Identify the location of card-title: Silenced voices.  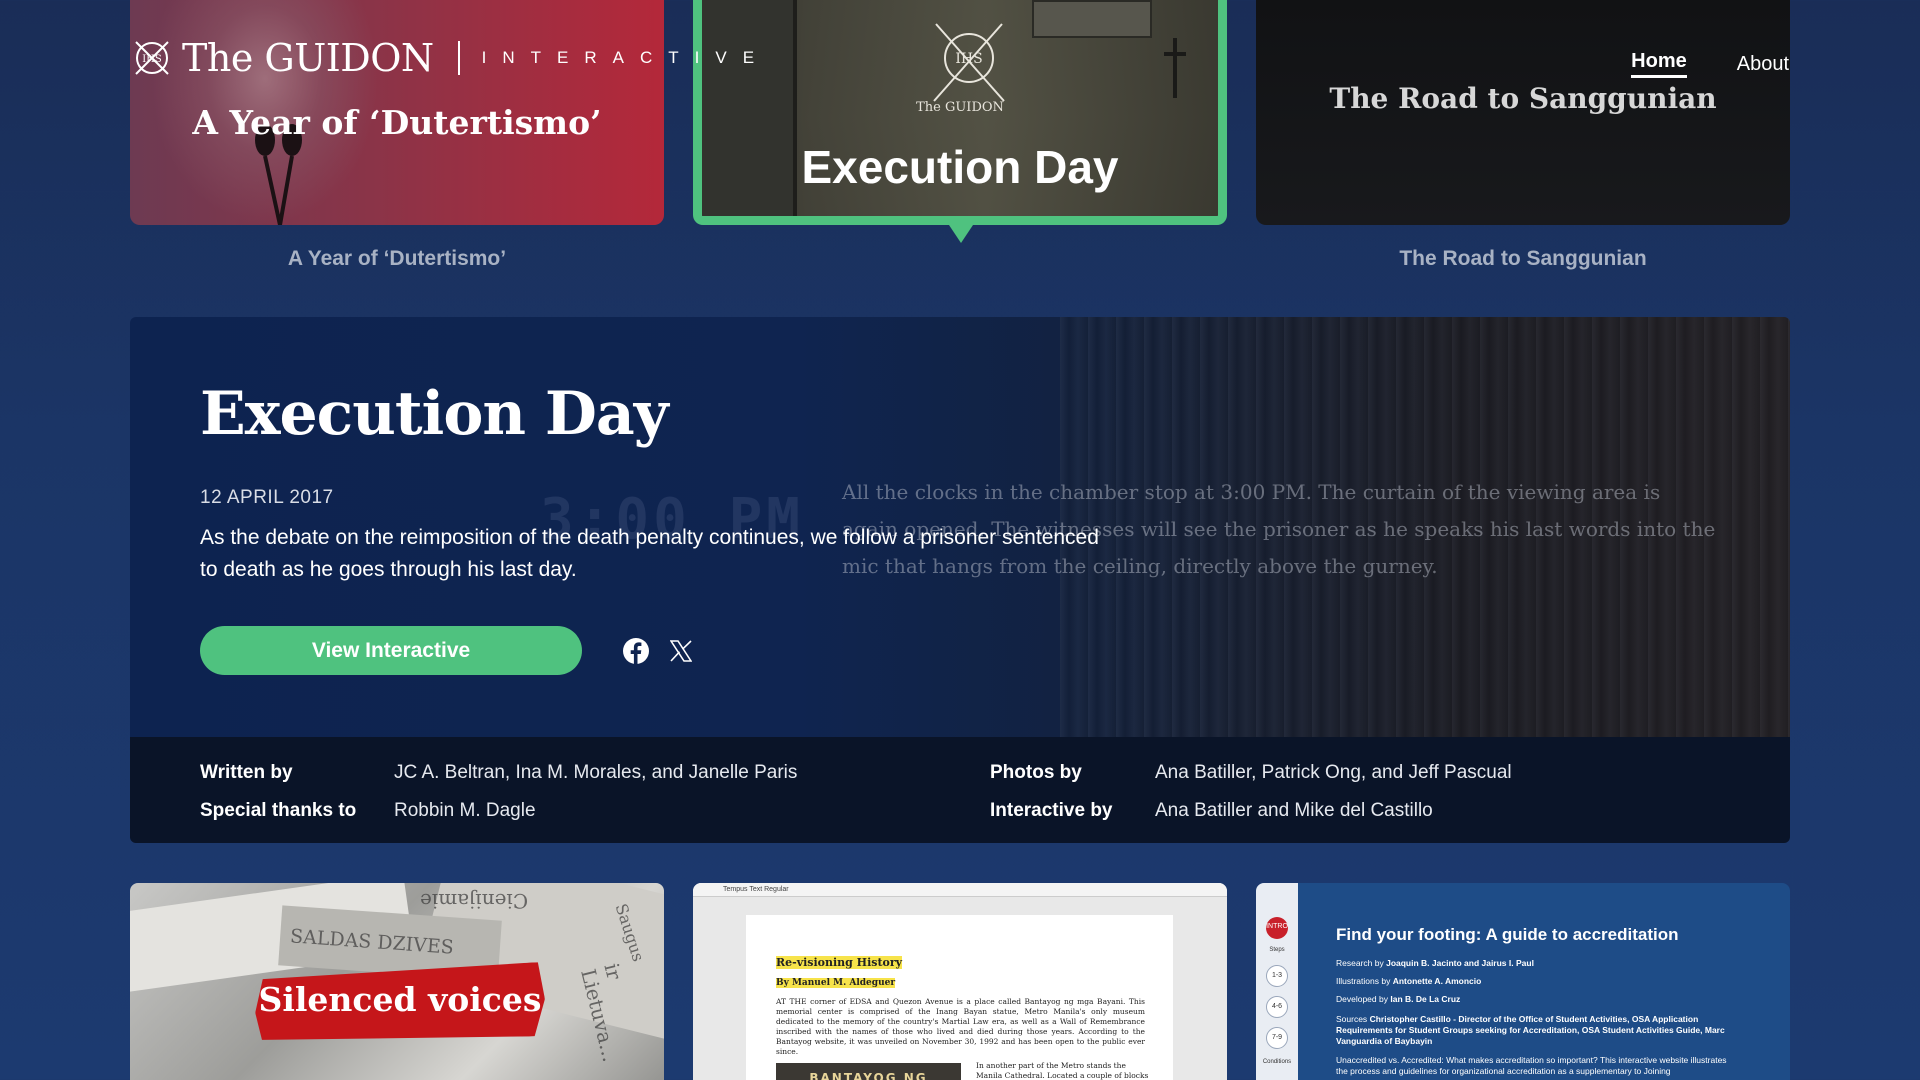
(400, 999).